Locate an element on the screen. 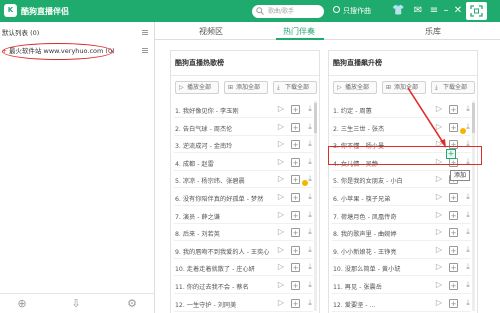 Image resolution: width=500 pixels, height=313 pixels. add-song-button-hover: + is located at coordinates (451, 154).